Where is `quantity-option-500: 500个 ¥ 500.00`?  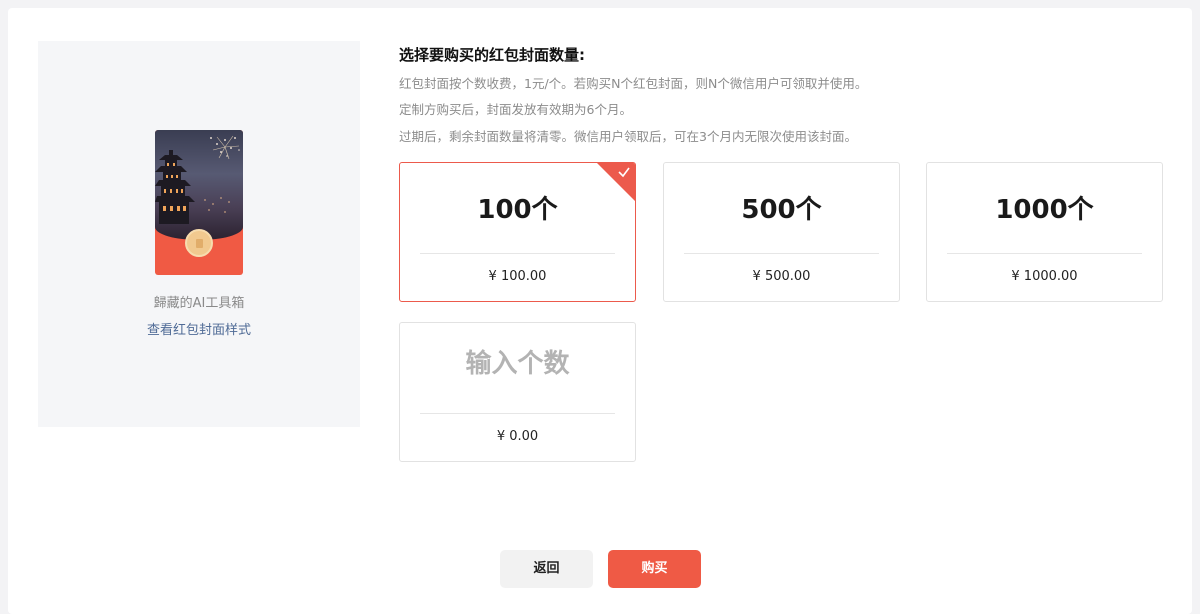
quantity-option-500: 500个 ¥ 500.00 is located at coordinates (781, 232).